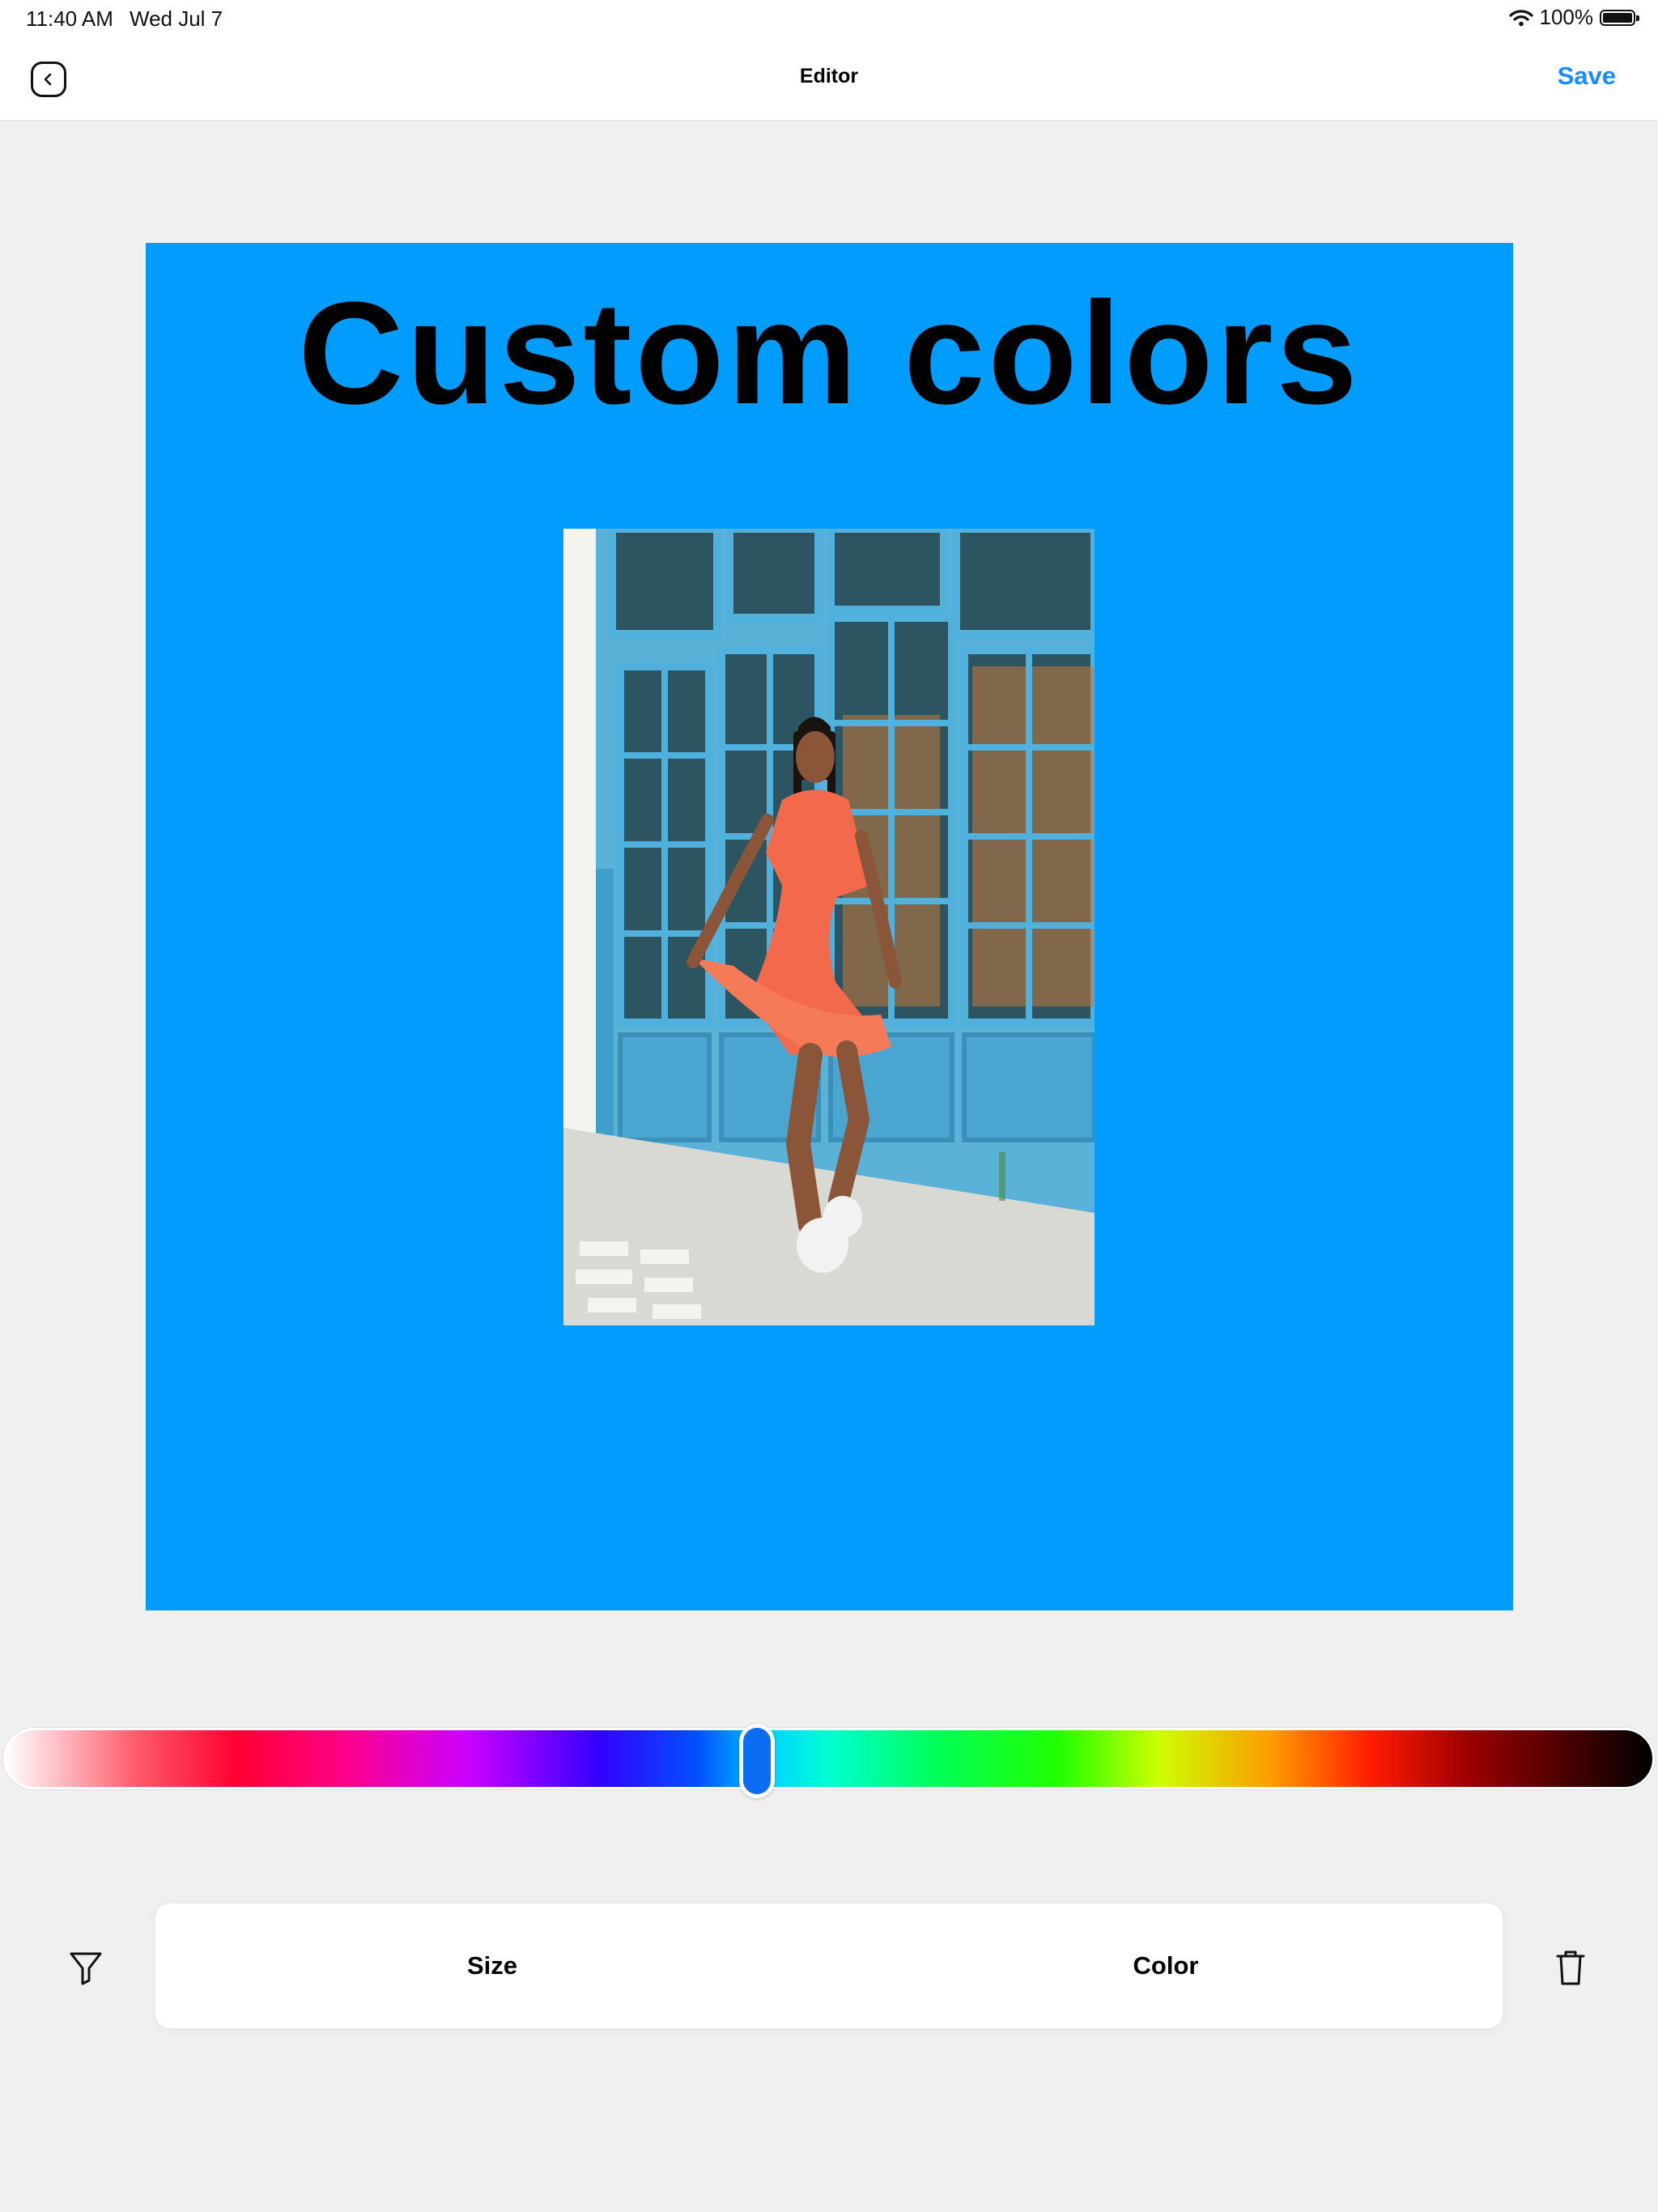 The height and width of the screenshot is (2212, 1658). What do you see at coordinates (69, 19) in the screenshot?
I see `status-time: 11:40 AM` at bounding box center [69, 19].